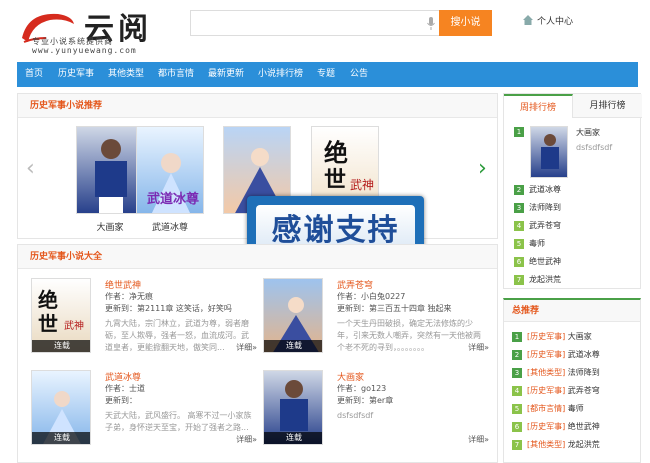  Describe the element at coordinates (30, 169) in the screenshot. I see `carousel-prev-icon: ‹` at that location.